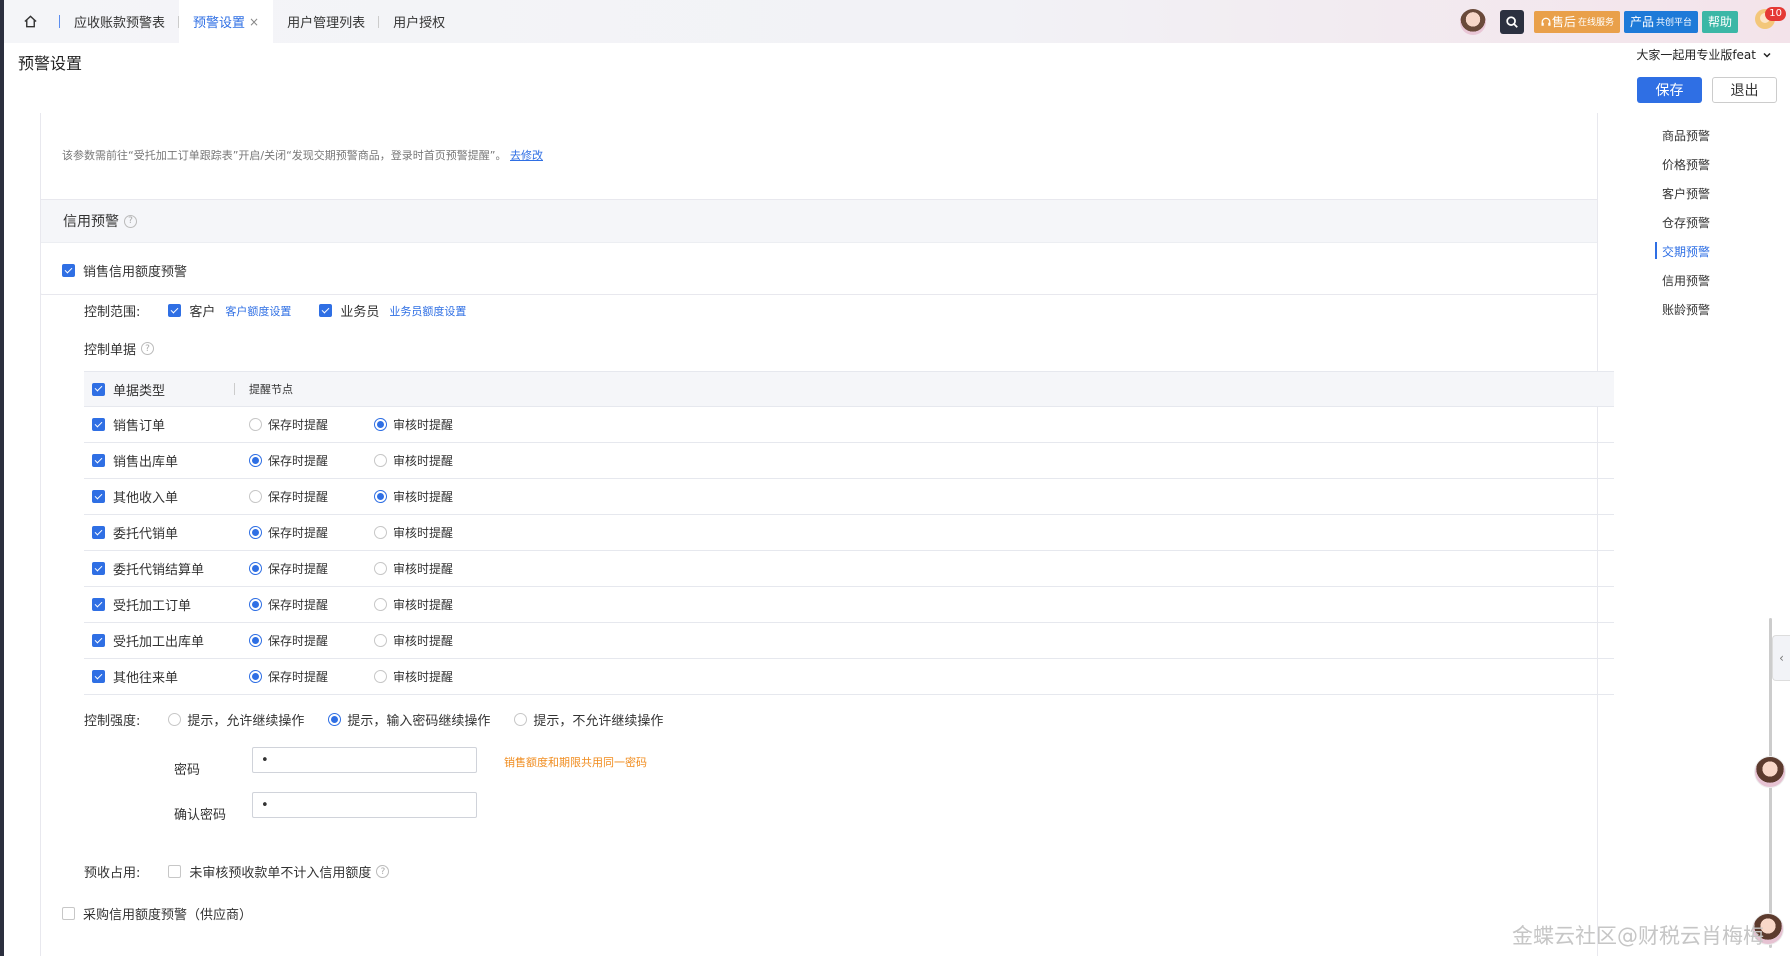  Describe the element at coordinates (1546, 21) in the screenshot. I see `headset-icon` at that location.